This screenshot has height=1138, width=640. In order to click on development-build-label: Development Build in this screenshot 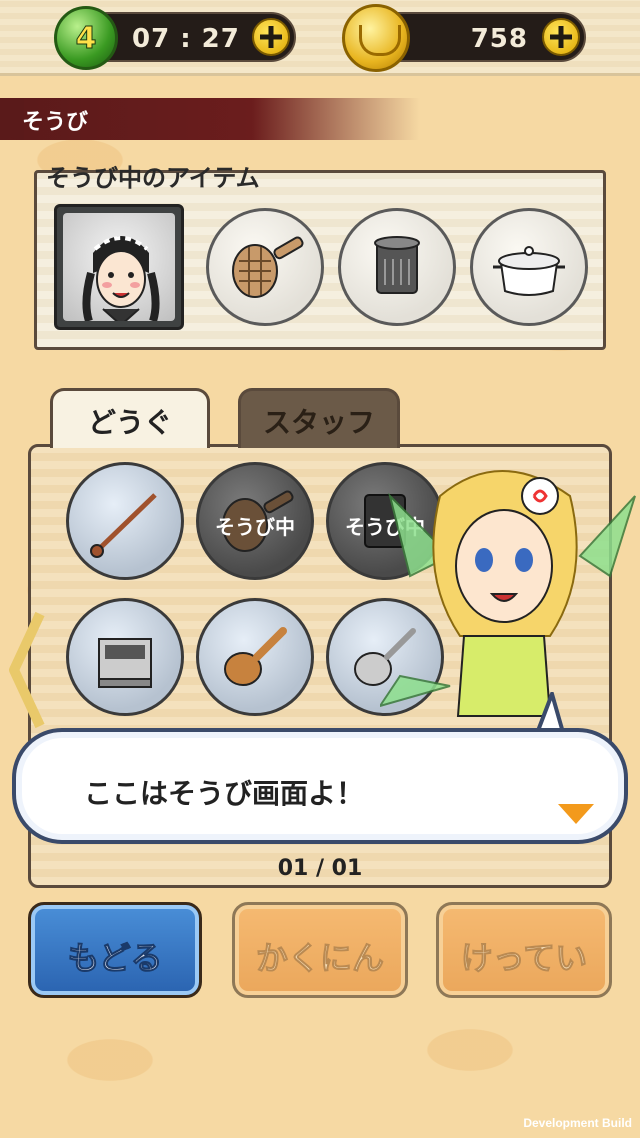, I will do `click(577, 1123)`.